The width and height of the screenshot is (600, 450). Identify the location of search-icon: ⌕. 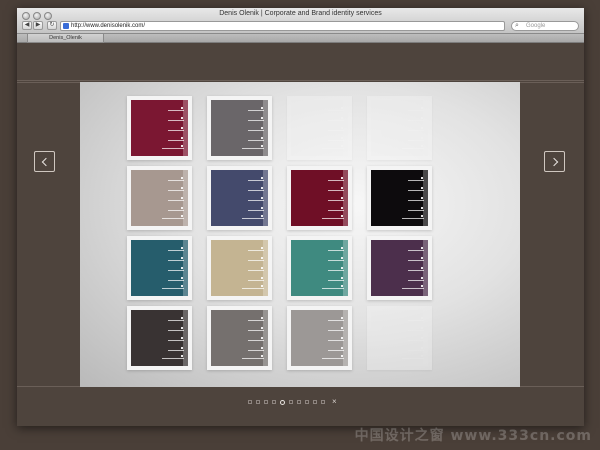
(517, 25).